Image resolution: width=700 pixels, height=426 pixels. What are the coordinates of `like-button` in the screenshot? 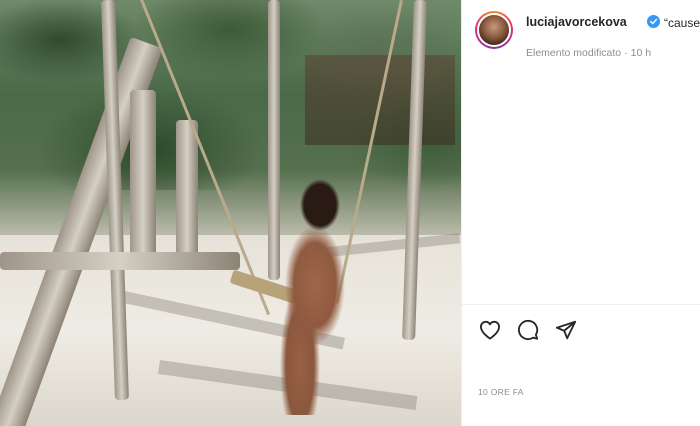 It's located at (490, 330).